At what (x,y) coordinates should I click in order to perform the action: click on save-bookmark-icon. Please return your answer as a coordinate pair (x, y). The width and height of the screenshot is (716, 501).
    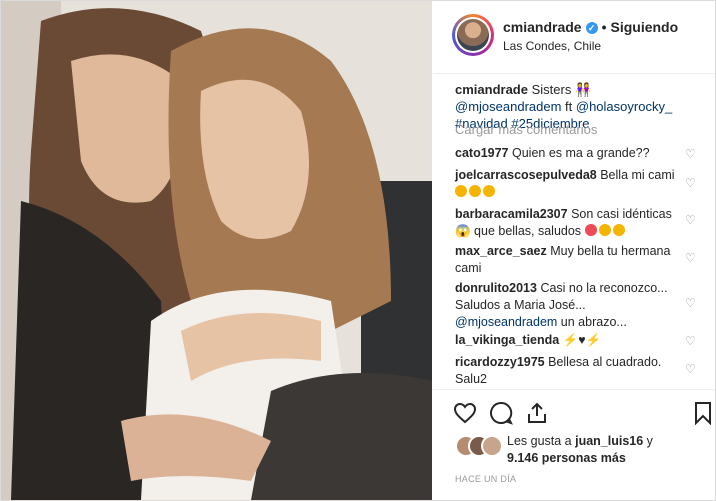
    Looking at the image, I should click on (703, 413).